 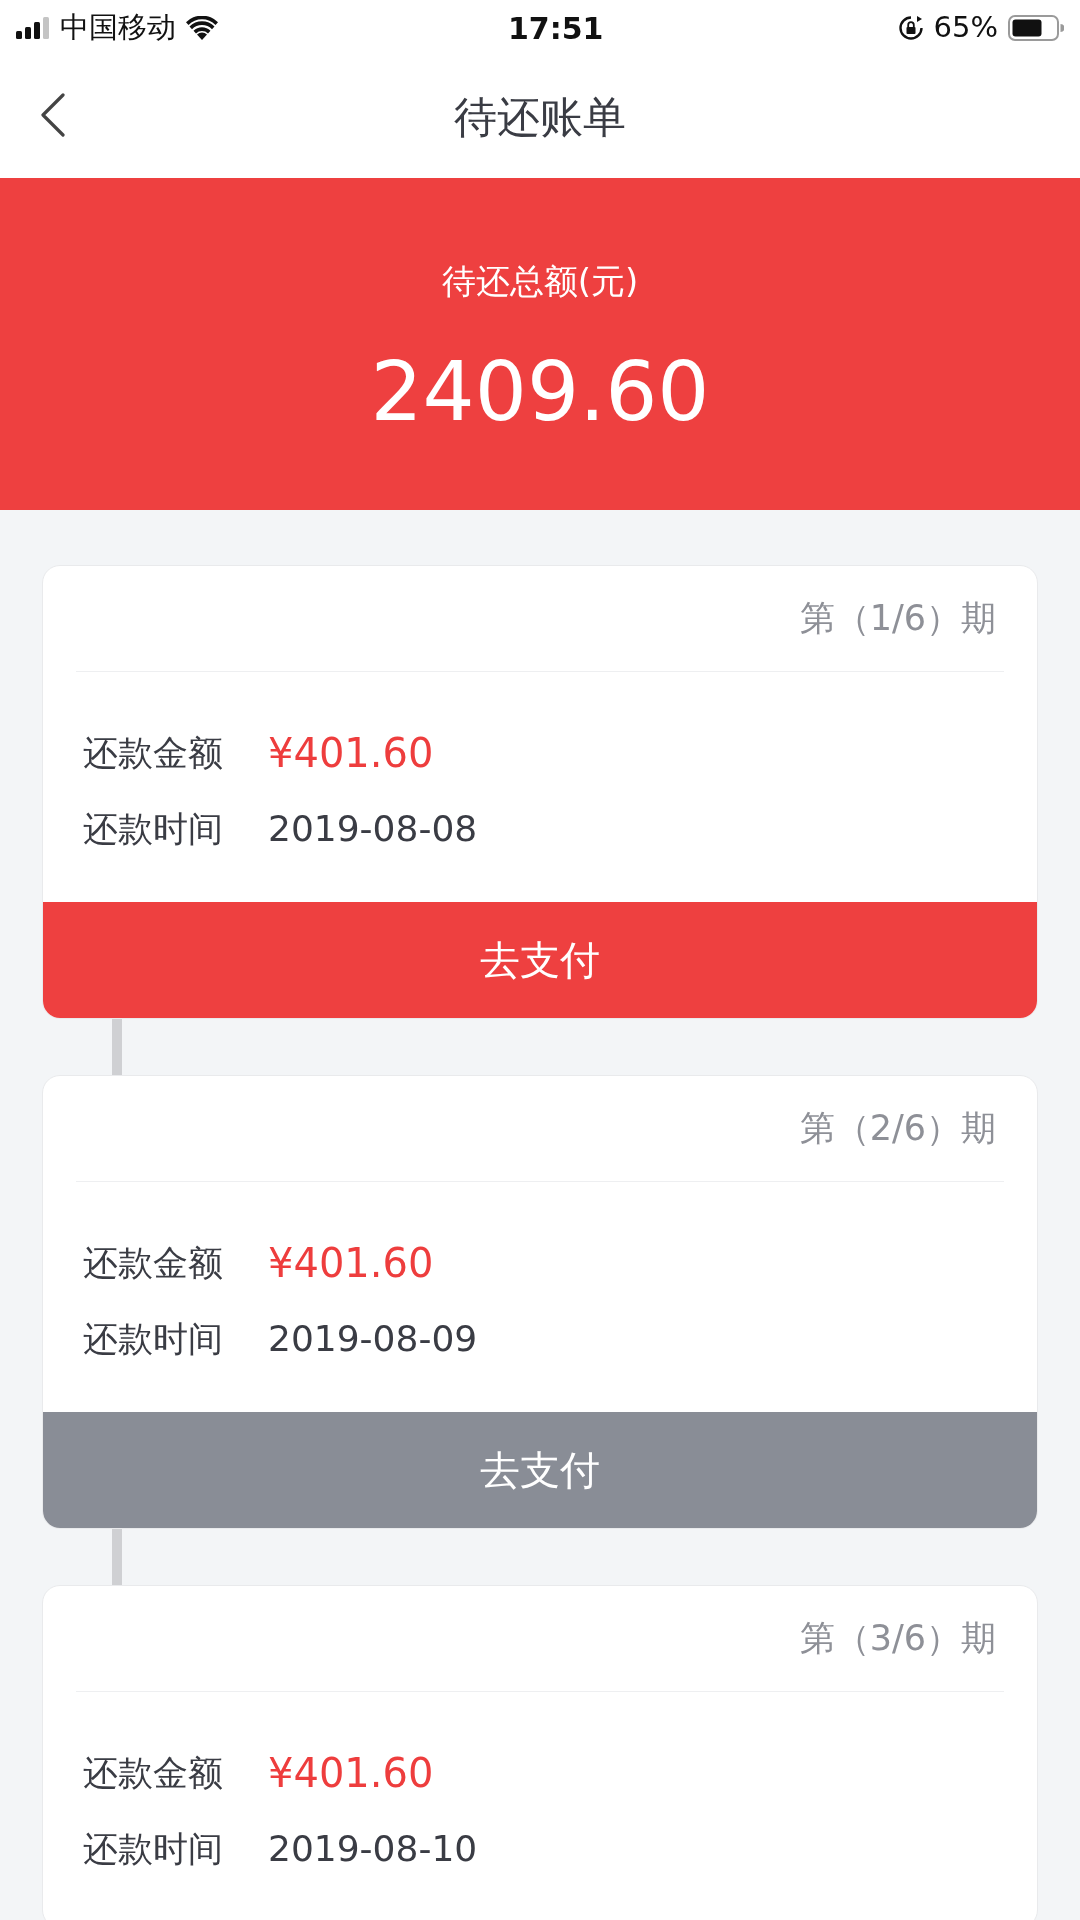 What do you see at coordinates (373, 1339) in the screenshot?
I see `date-value: 2019-08-09` at bounding box center [373, 1339].